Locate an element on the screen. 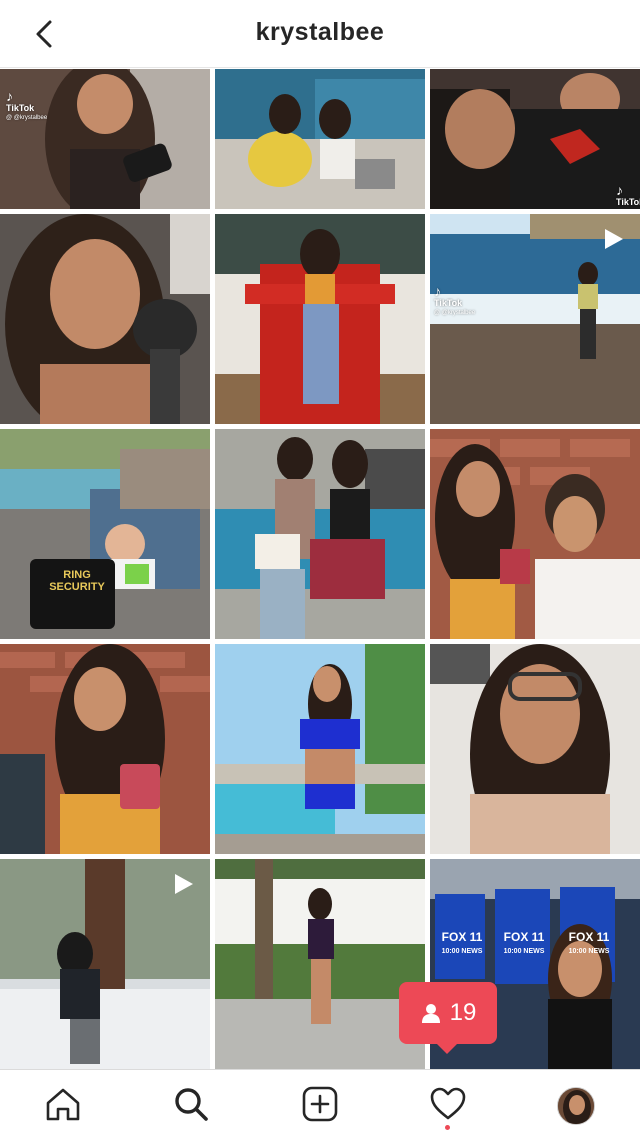  new-post-icon is located at coordinates (320, 1104).